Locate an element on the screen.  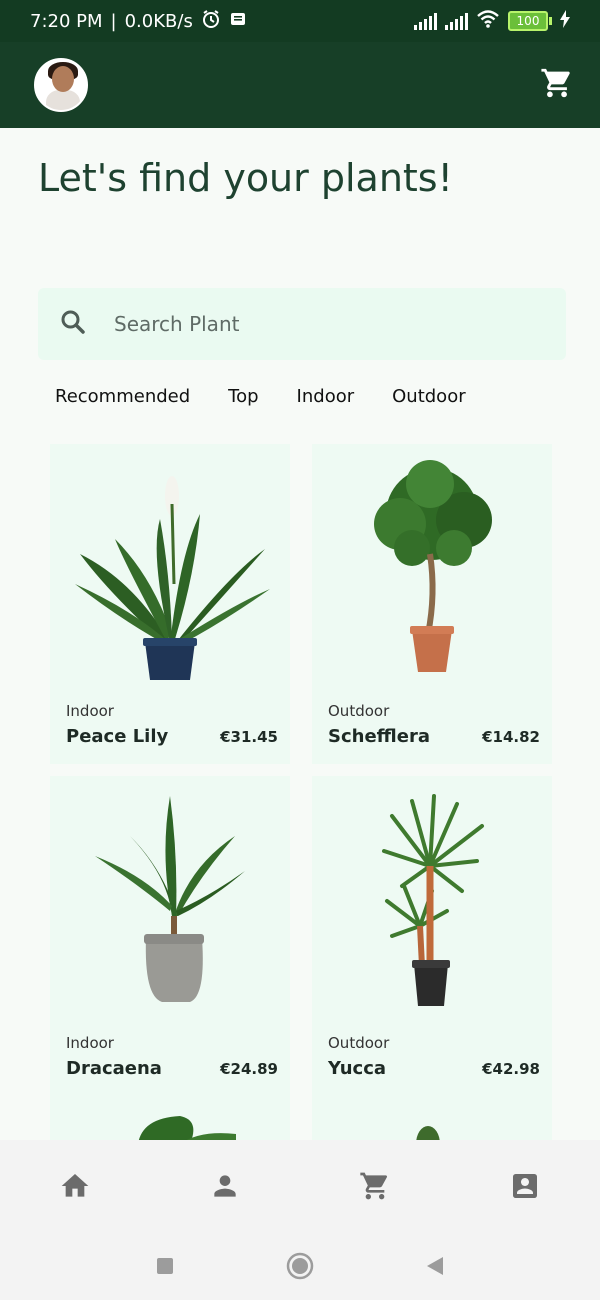
wifi-icon is located at coordinates (488, 21).